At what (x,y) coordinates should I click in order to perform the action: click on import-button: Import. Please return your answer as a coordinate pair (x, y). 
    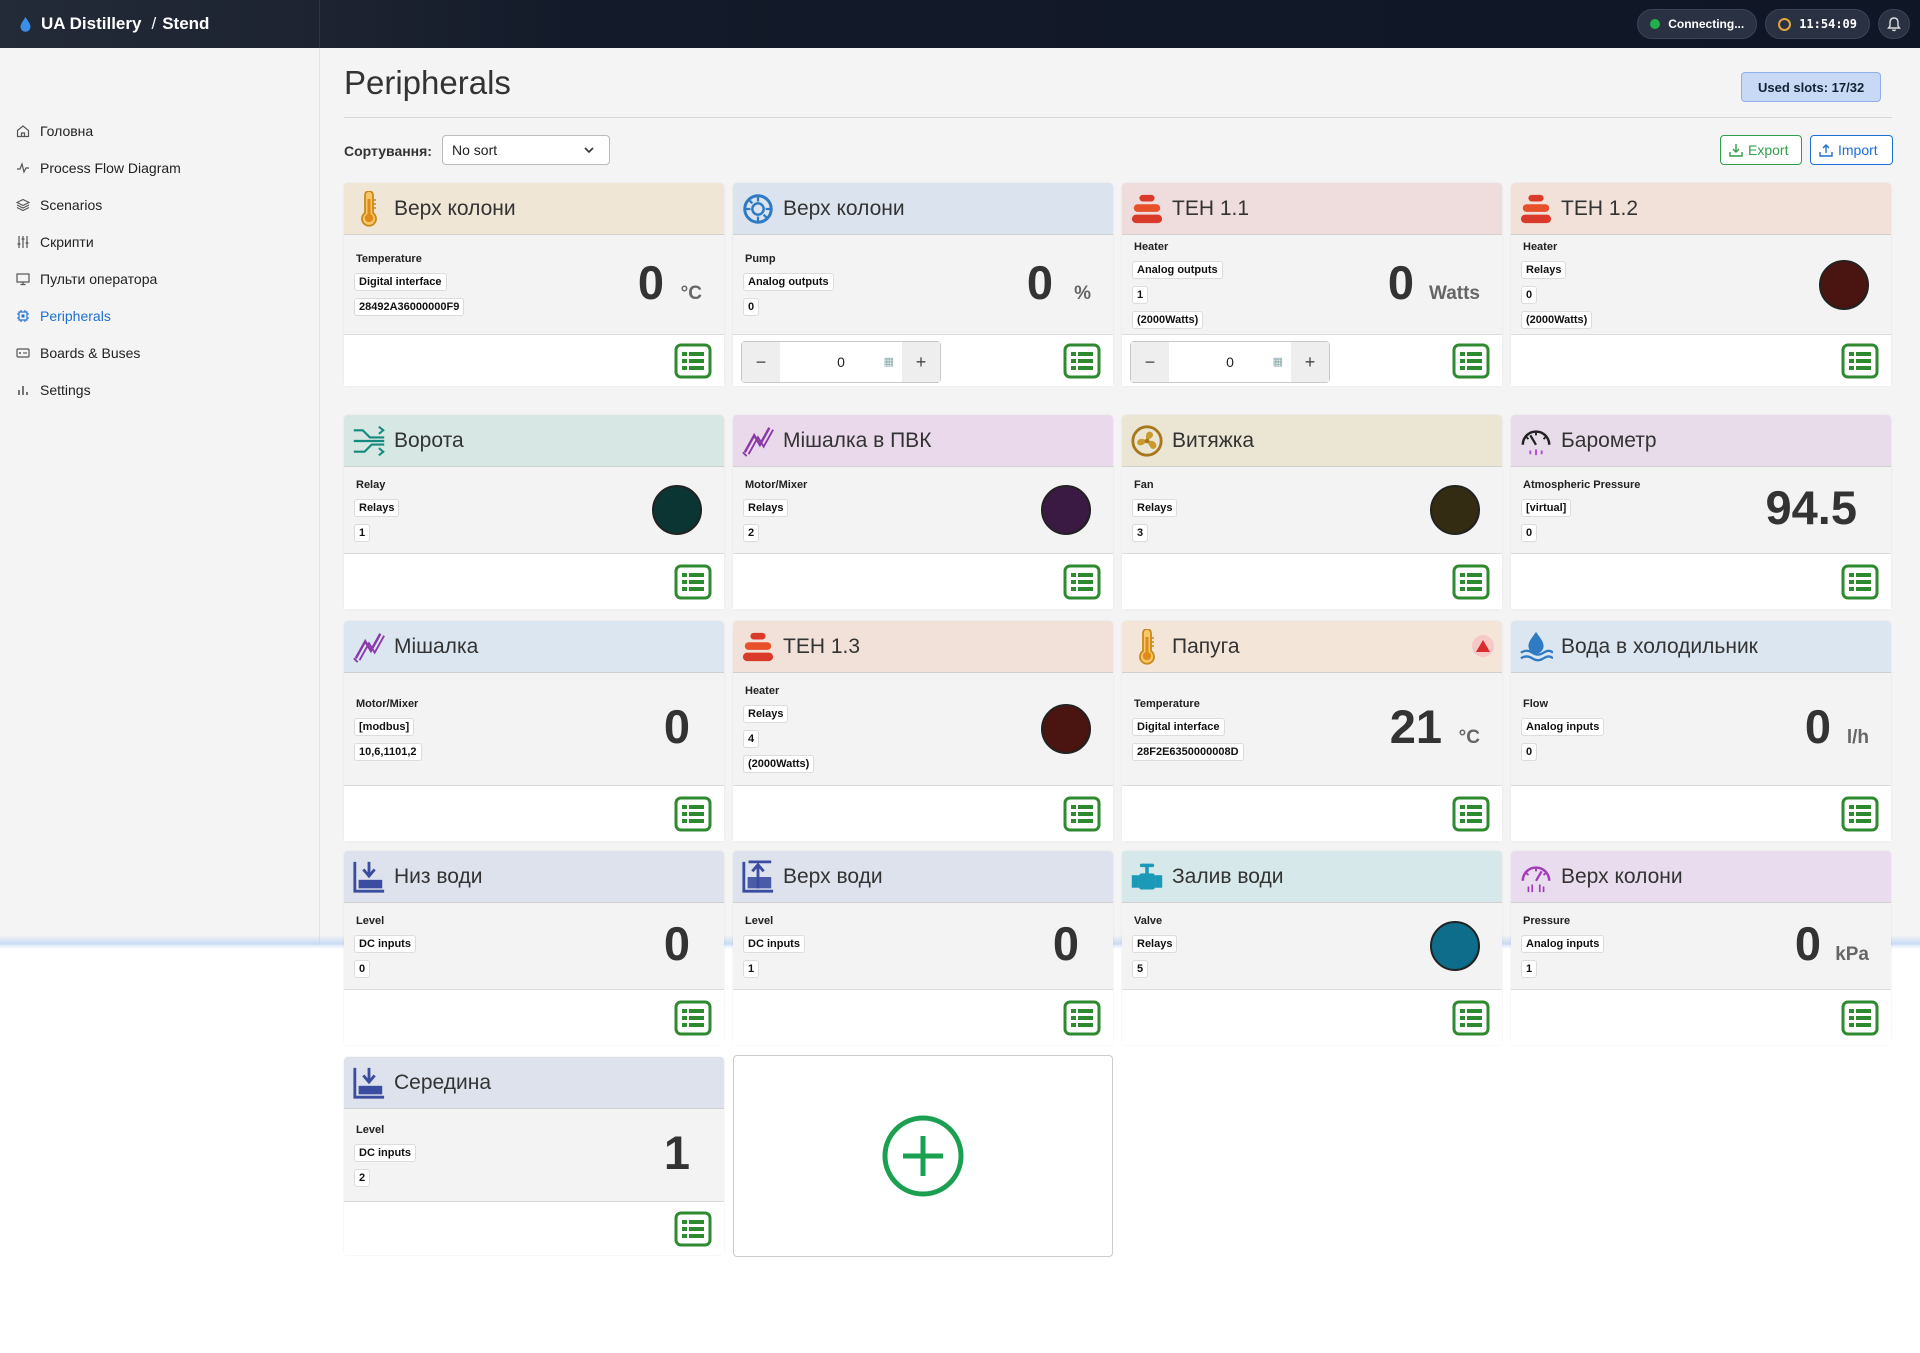
    Looking at the image, I should click on (1851, 150).